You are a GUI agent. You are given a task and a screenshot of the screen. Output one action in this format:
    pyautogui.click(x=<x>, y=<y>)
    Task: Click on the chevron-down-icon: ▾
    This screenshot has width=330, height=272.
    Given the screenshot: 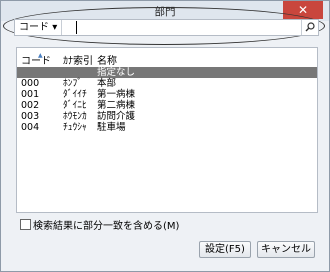 What is the action you would take?
    pyautogui.click(x=55, y=27)
    